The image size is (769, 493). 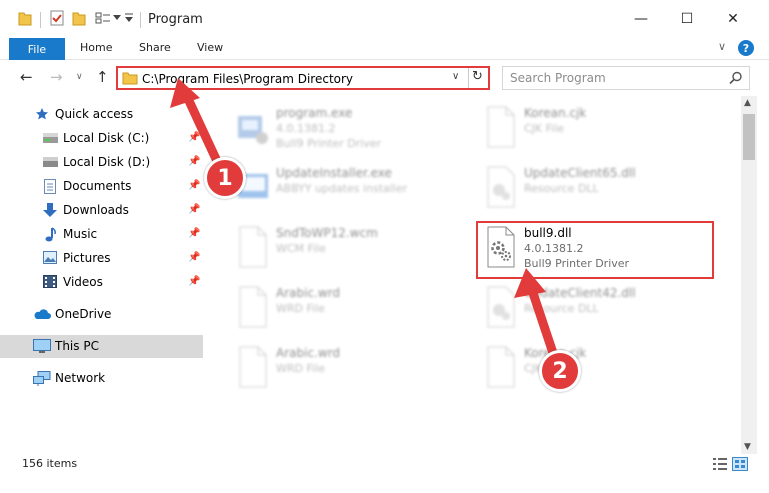 What do you see at coordinates (101, 114) in the screenshot?
I see `sidebar-item-quick-access: Quick access` at bounding box center [101, 114].